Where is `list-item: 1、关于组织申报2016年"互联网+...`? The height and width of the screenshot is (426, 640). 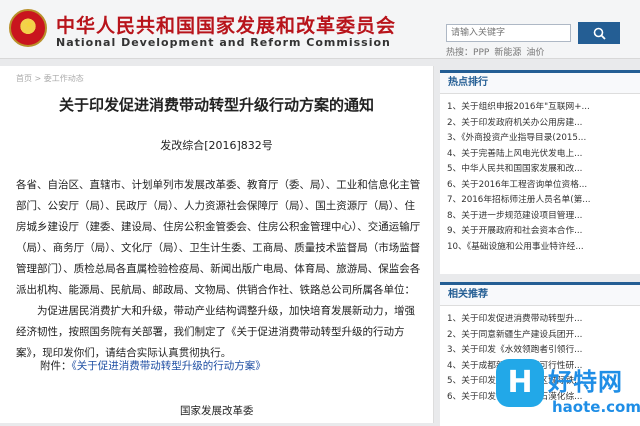 list-item: 1、关于组织申报2016年"互联网+... is located at coordinates (540, 108).